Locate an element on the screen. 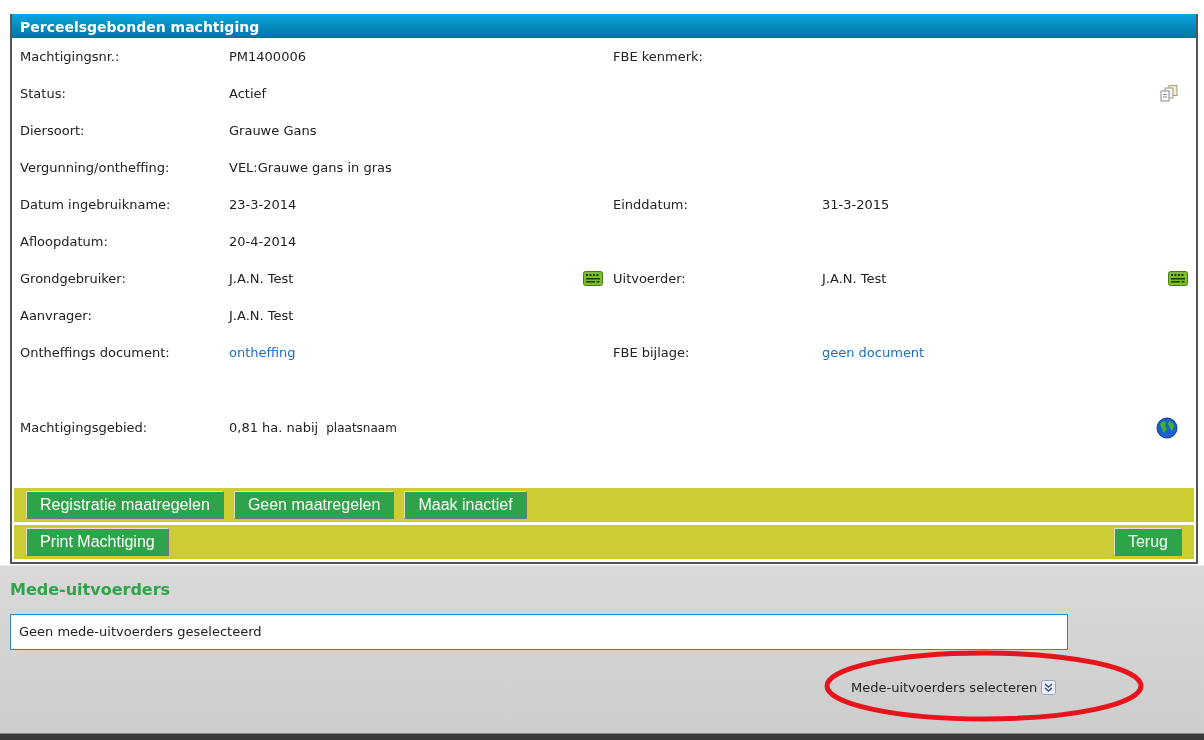  field-label: Uitvoerder: is located at coordinates (649, 278).